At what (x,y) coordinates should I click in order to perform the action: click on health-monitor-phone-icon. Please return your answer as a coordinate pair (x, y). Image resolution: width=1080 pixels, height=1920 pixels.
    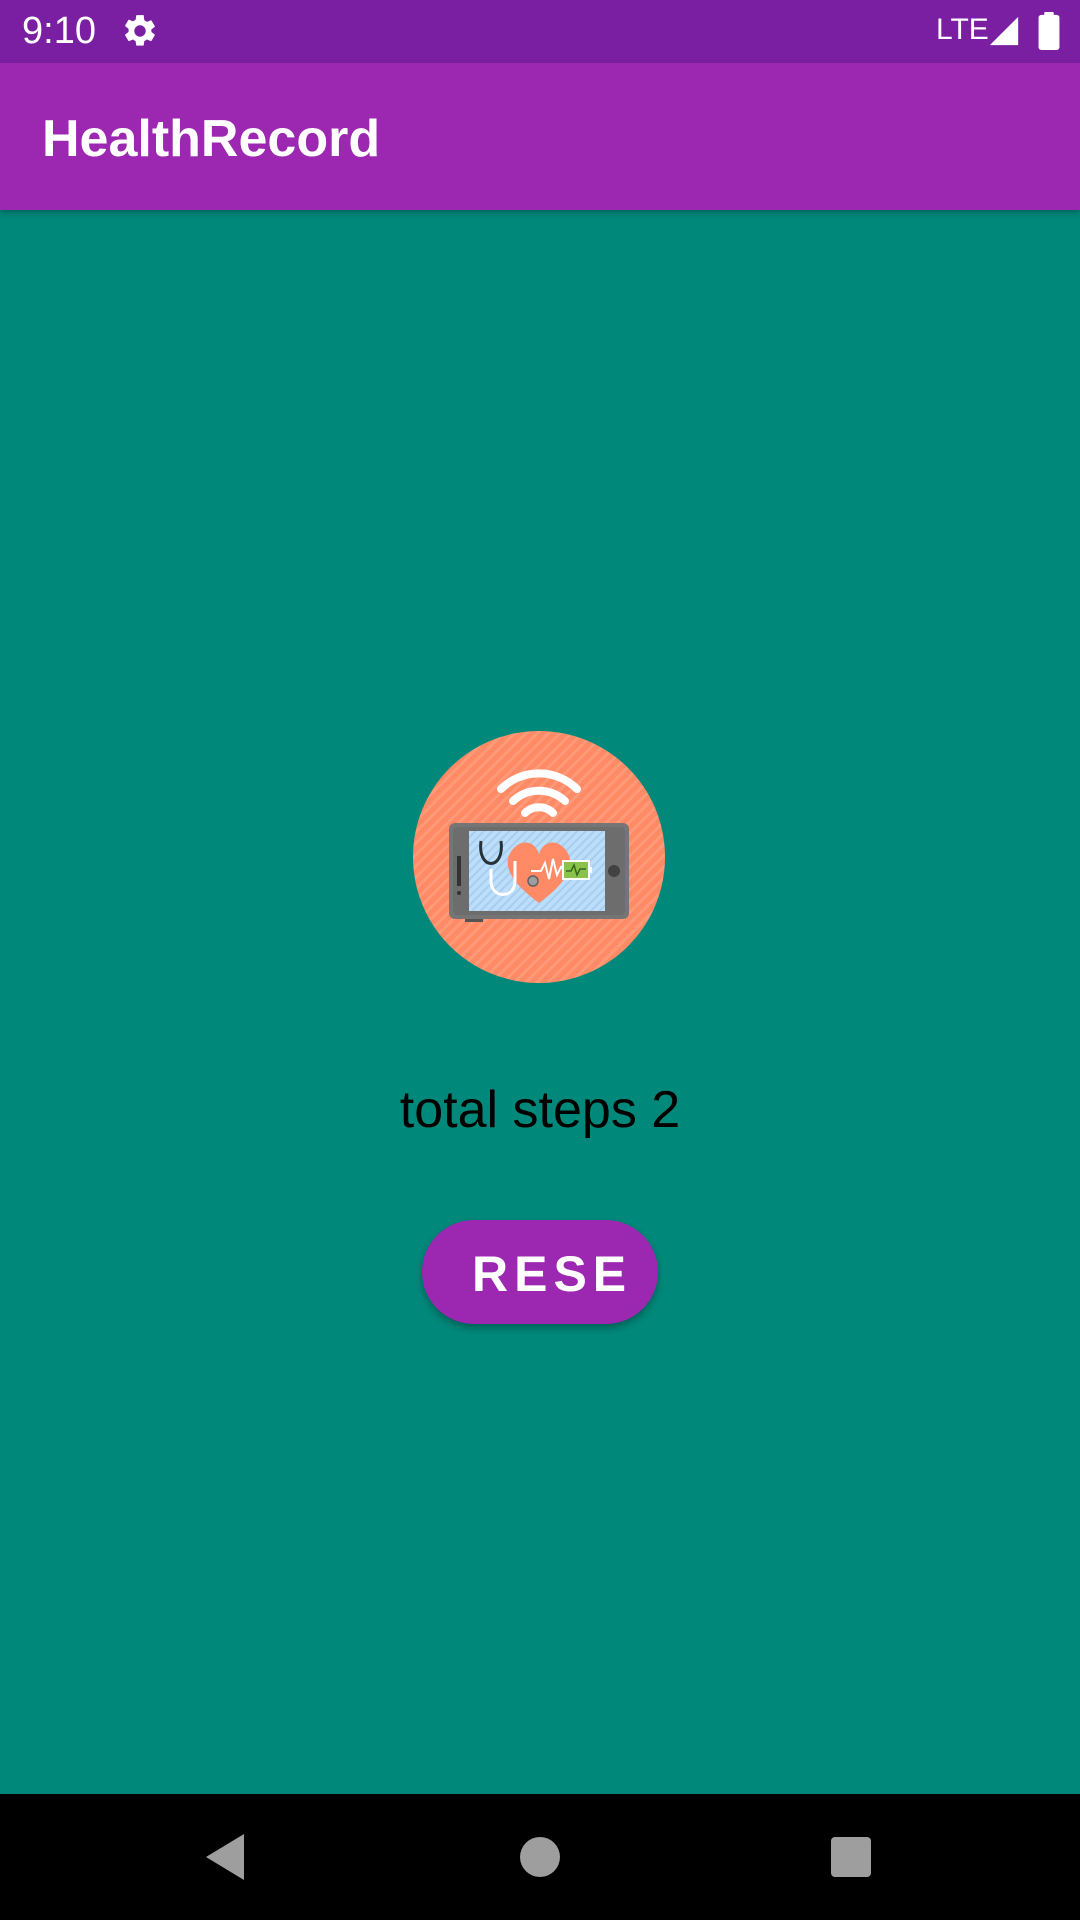
    Looking at the image, I should click on (539, 857).